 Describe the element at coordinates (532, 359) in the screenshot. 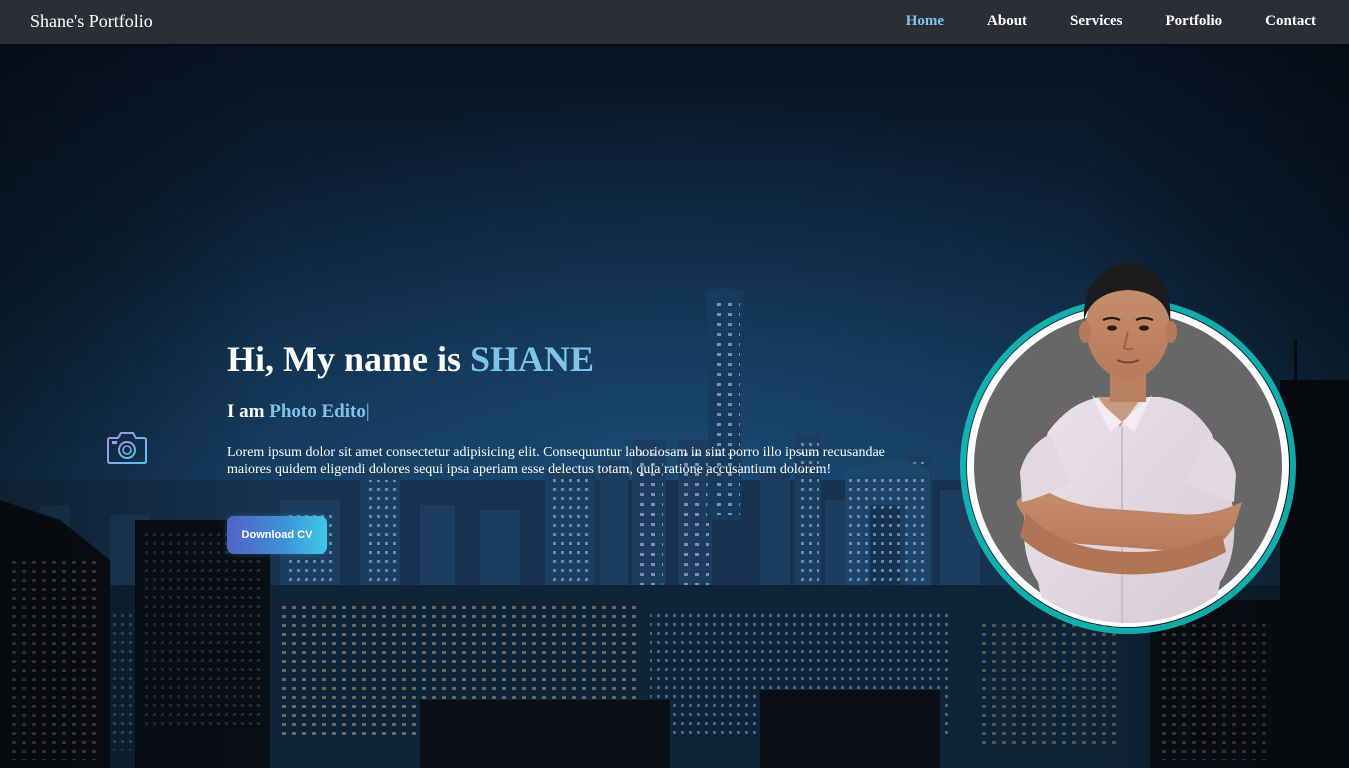

I see `hero-name: SHANE` at that location.